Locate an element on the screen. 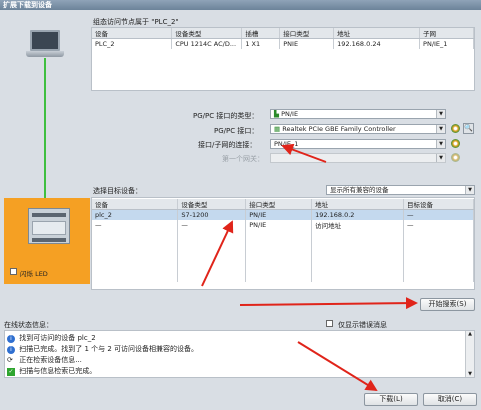  status-heading: 在线状态信息： is located at coordinates (28, 325).